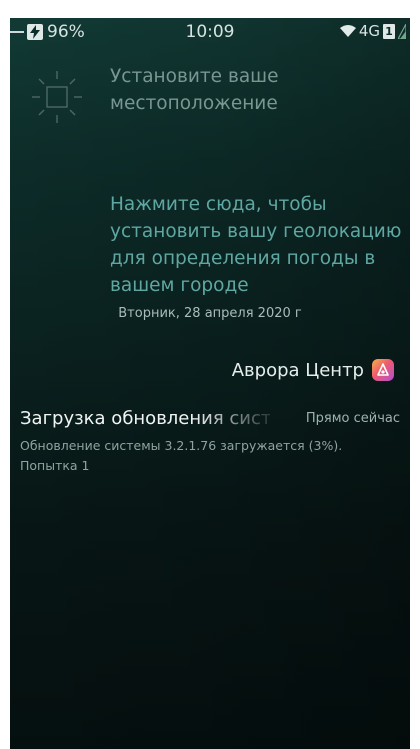  What do you see at coordinates (145, 418) in the screenshot?
I see `notification-title: Загрузка обновления системы` at bounding box center [145, 418].